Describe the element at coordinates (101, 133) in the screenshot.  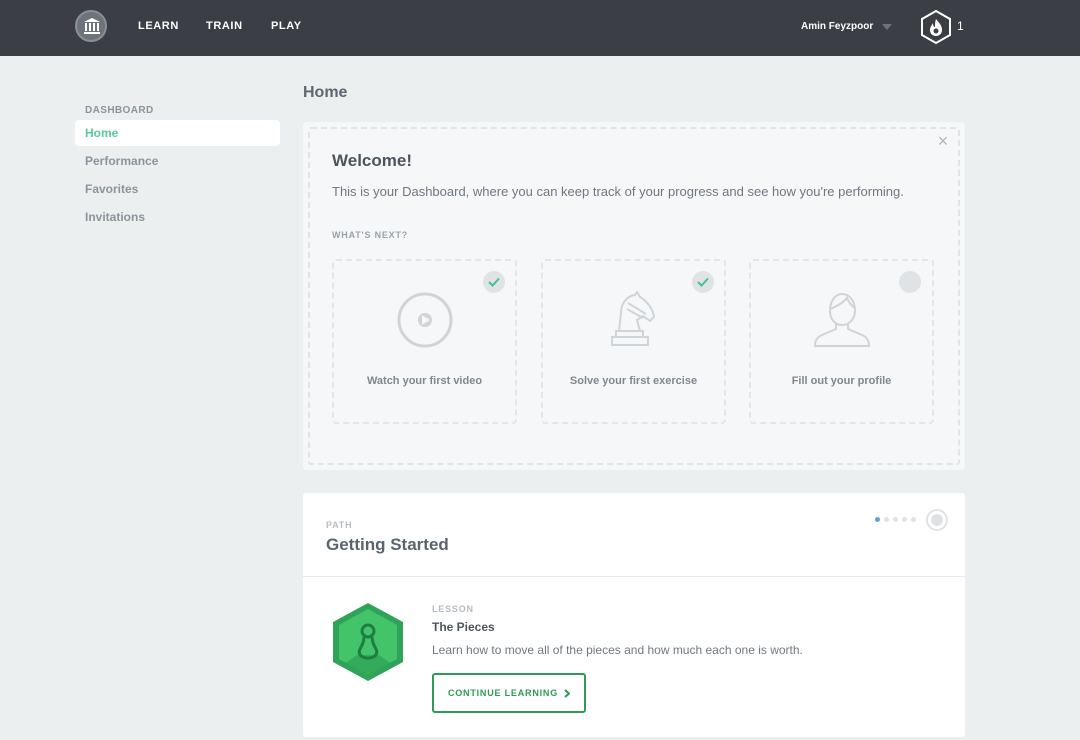
I see `sidebar-item-home: Home` at that location.